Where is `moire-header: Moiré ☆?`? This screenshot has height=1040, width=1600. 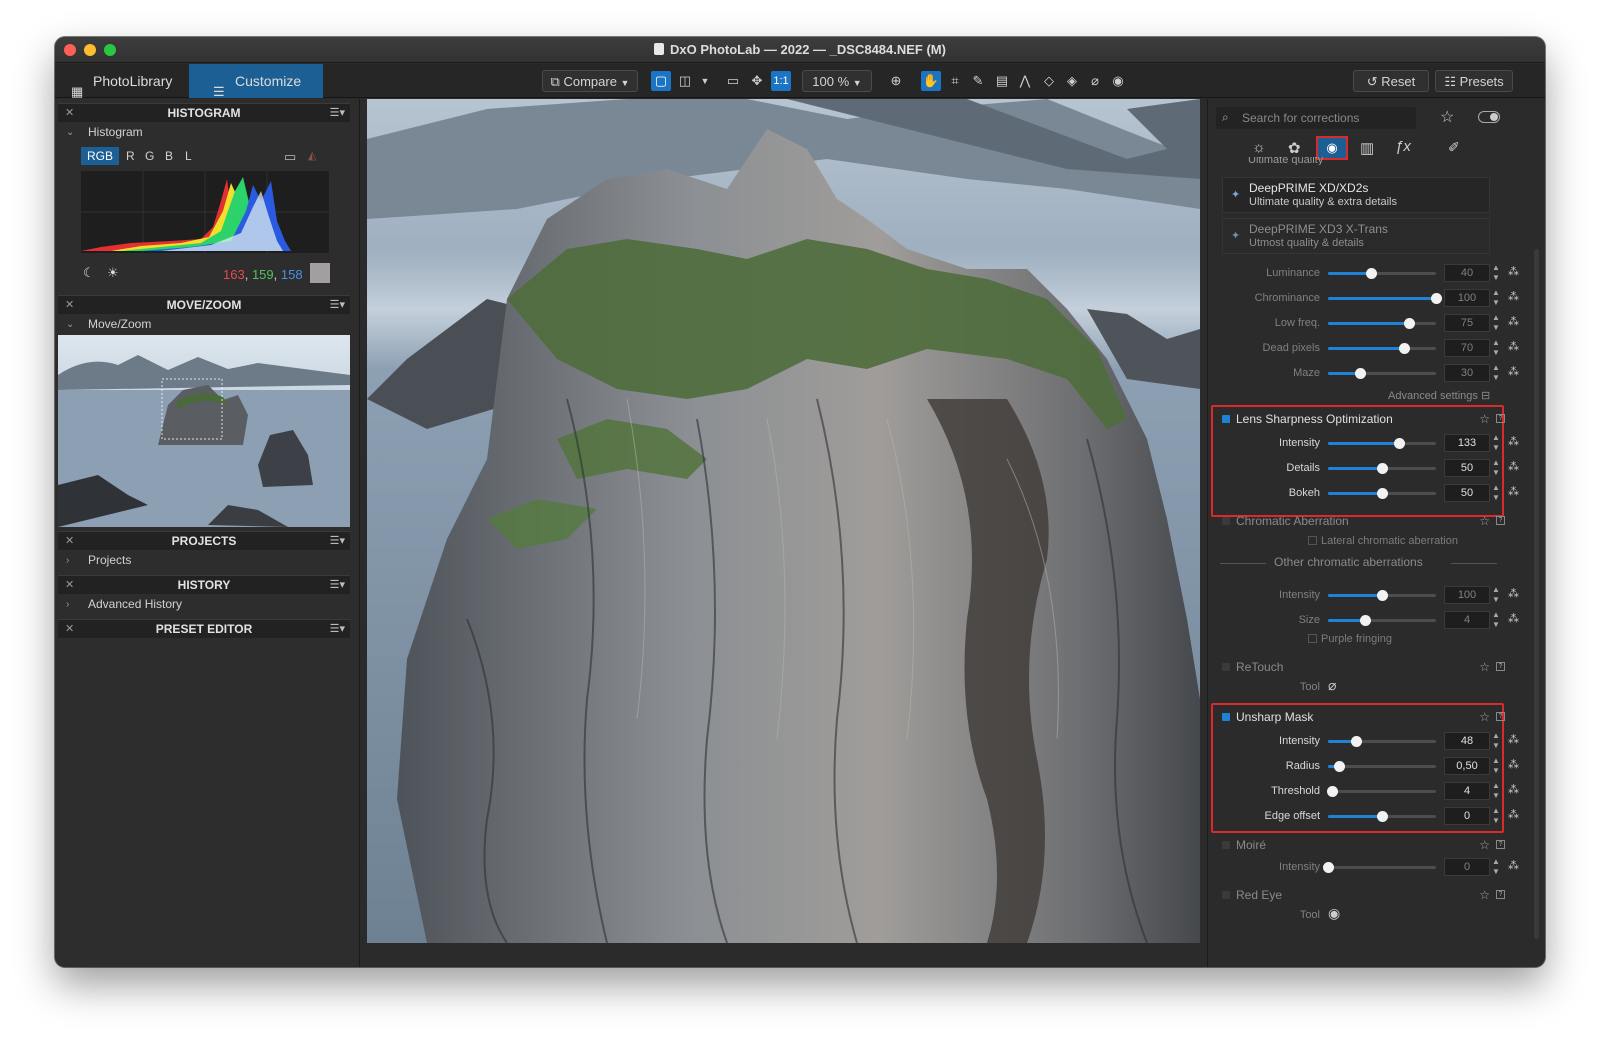 moire-header: Moiré ☆? is located at coordinates (1363, 845).